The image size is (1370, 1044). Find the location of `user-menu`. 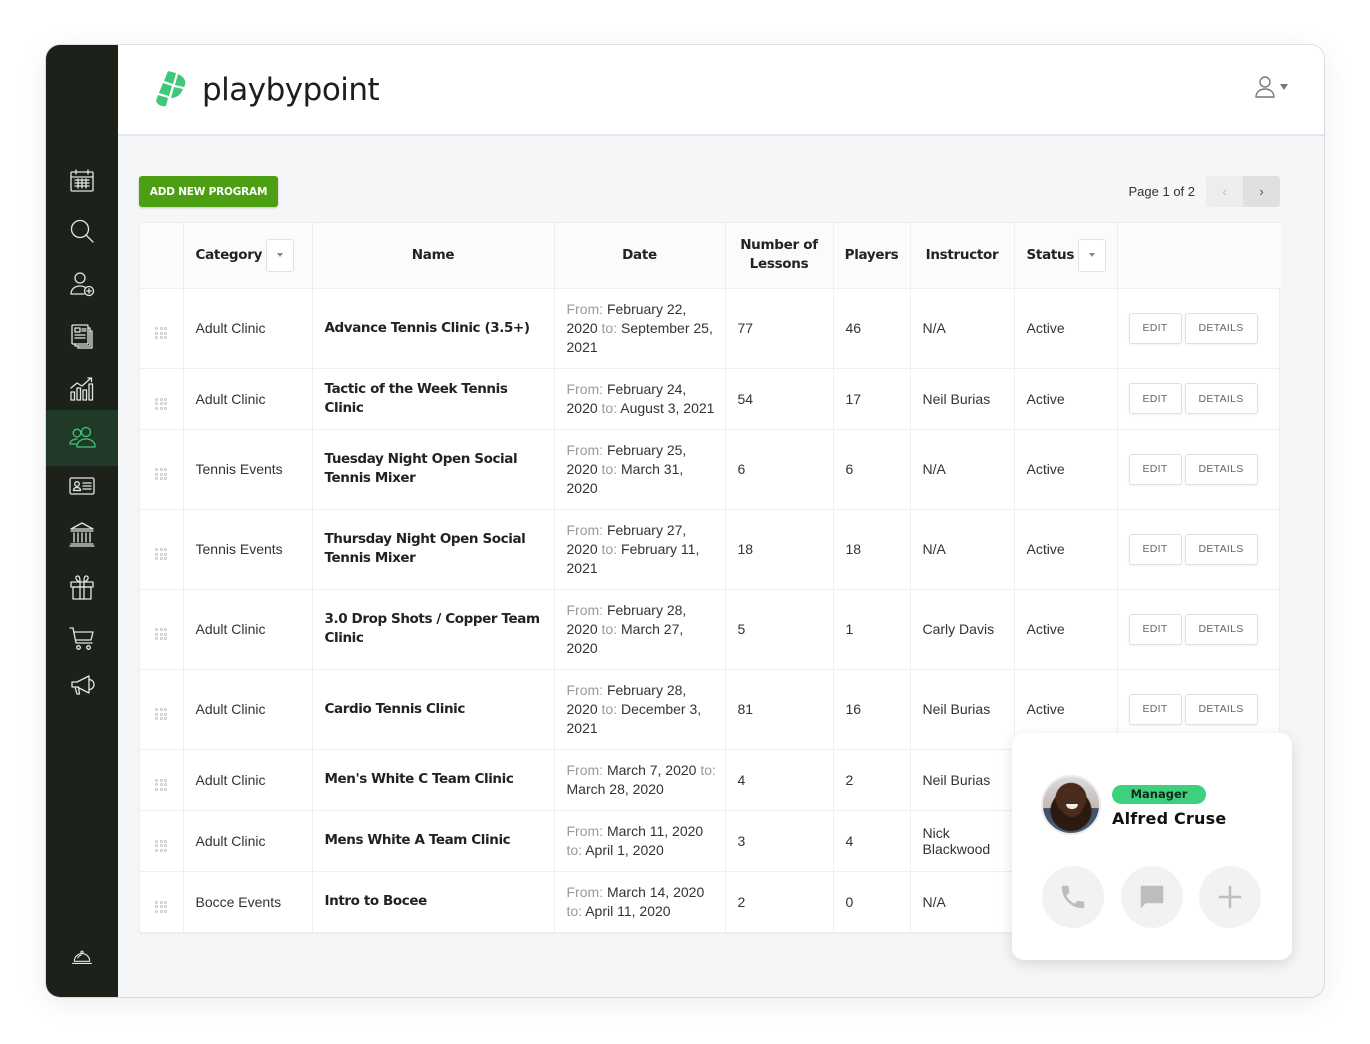

user-menu is located at coordinates (1271, 87).